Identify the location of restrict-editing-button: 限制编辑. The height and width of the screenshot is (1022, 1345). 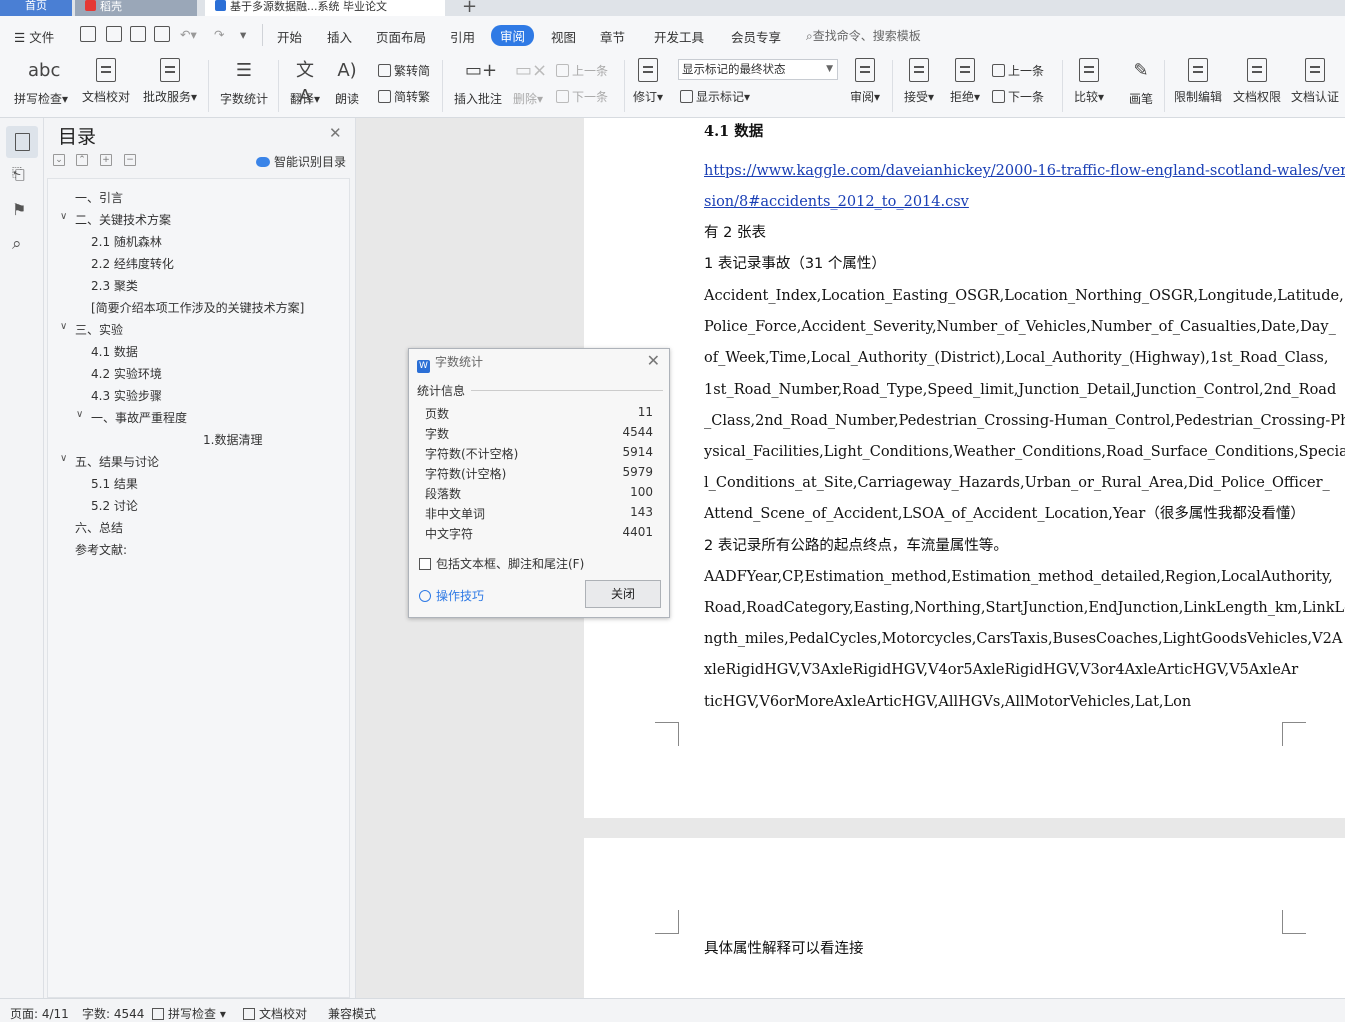
(1198, 81).